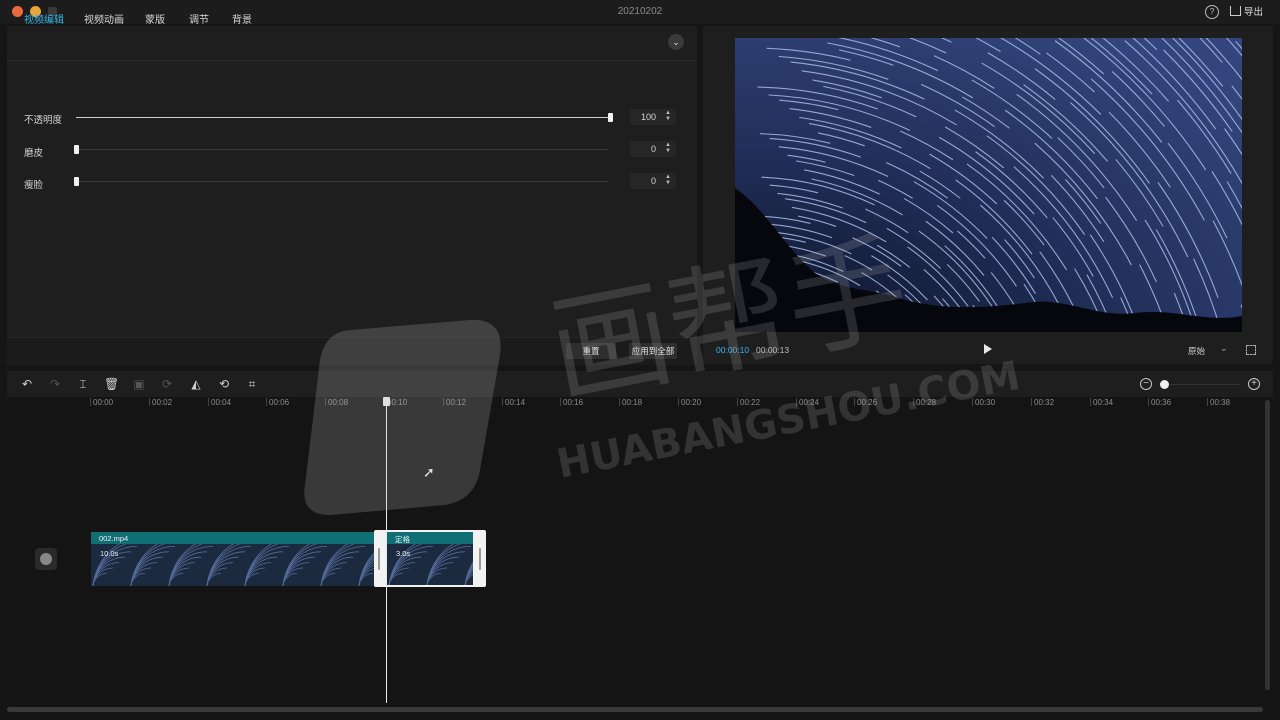  What do you see at coordinates (76, 181) in the screenshot?
I see `slim-face-slider-handle` at bounding box center [76, 181].